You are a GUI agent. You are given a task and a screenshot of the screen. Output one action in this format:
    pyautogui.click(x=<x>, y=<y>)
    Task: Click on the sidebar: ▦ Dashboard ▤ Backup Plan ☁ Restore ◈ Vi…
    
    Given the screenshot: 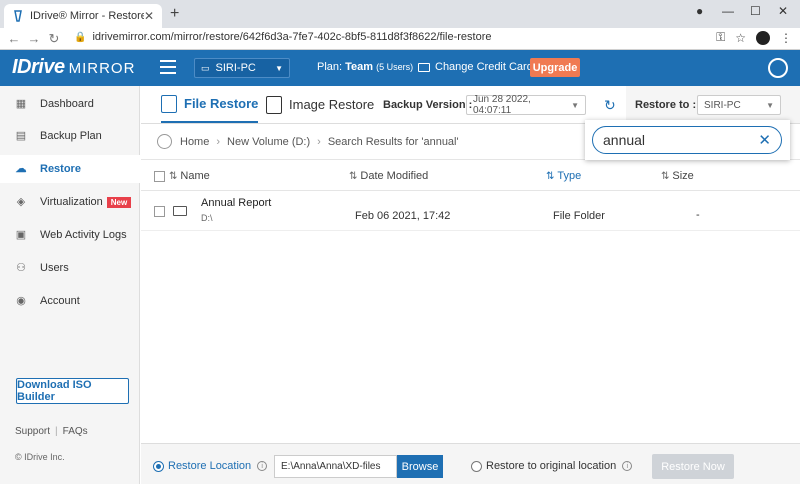 What is the action you would take?
    pyautogui.click(x=70, y=285)
    